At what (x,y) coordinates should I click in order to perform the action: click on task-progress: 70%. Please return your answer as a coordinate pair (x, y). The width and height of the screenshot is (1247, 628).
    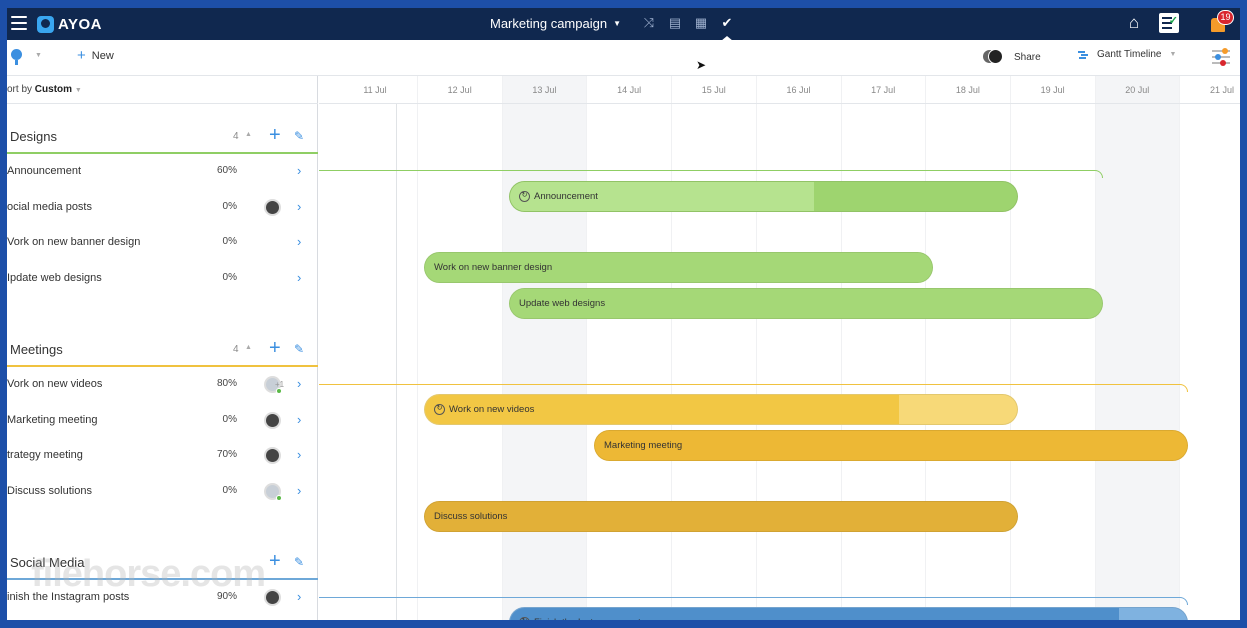
    Looking at the image, I should click on (226, 454).